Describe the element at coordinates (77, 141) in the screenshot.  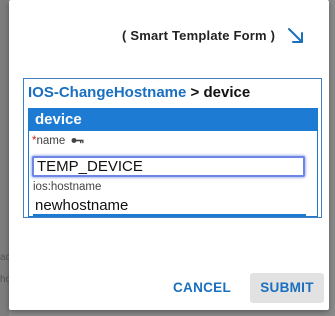
I see `key-icon` at that location.